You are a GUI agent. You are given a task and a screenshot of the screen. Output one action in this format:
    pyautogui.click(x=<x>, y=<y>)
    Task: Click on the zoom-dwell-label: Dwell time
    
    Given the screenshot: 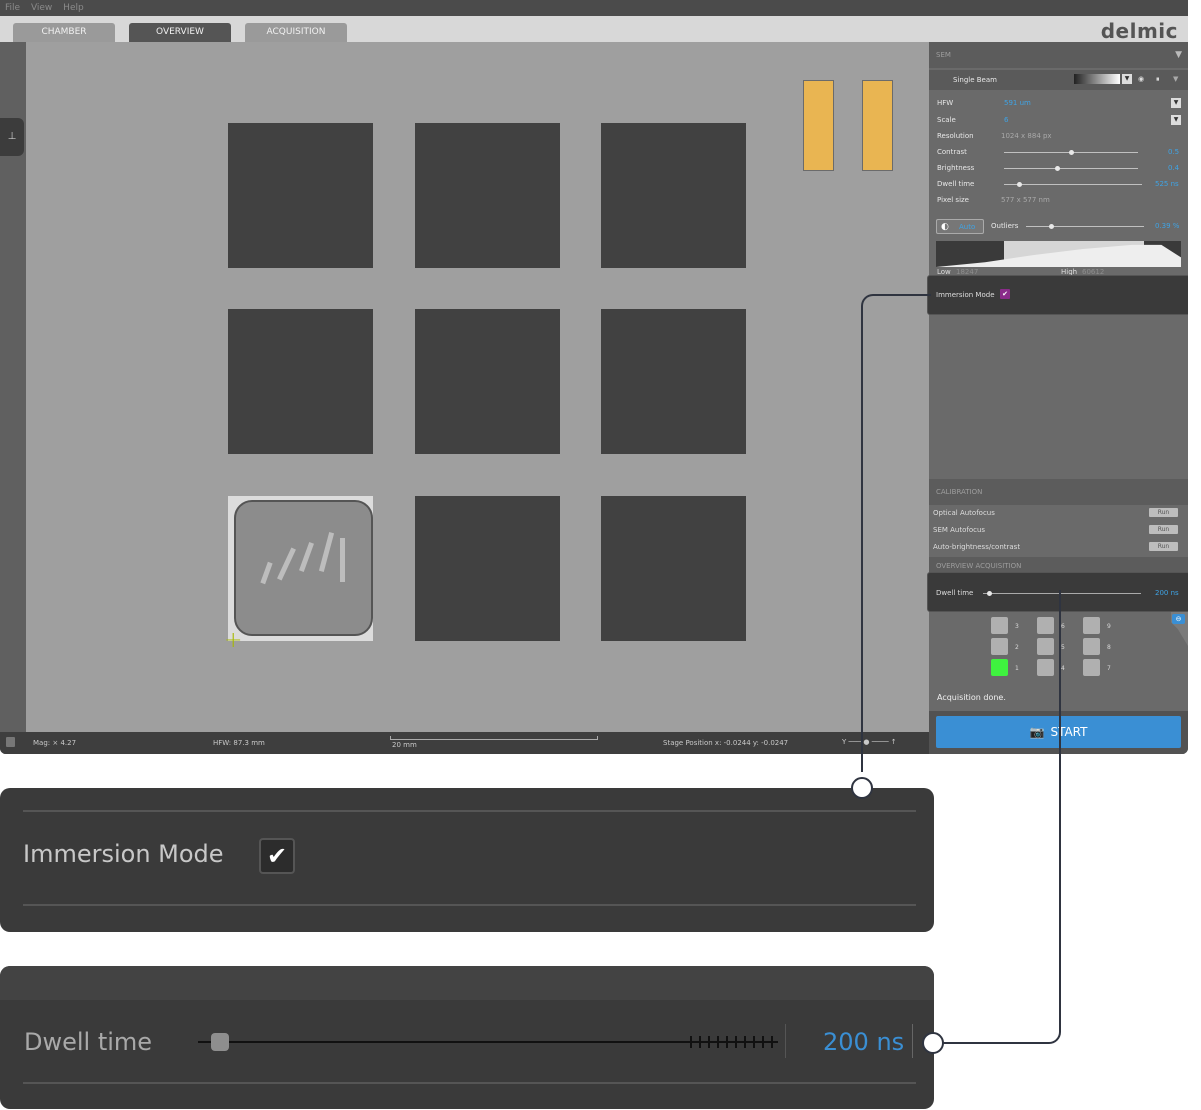 What is the action you would take?
    pyautogui.click(x=88, y=1042)
    